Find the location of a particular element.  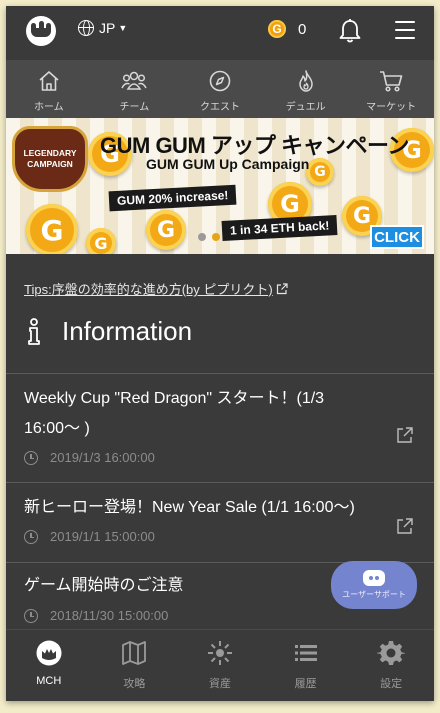

asset-icon is located at coordinates (219, 653).